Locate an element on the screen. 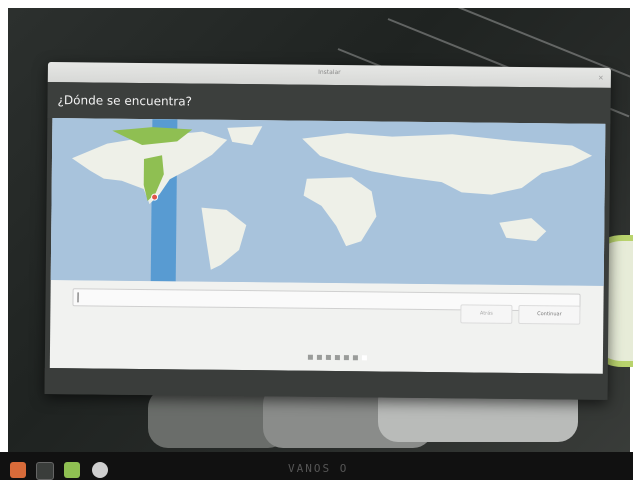  show-desktop-icon is located at coordinates (45, 471).